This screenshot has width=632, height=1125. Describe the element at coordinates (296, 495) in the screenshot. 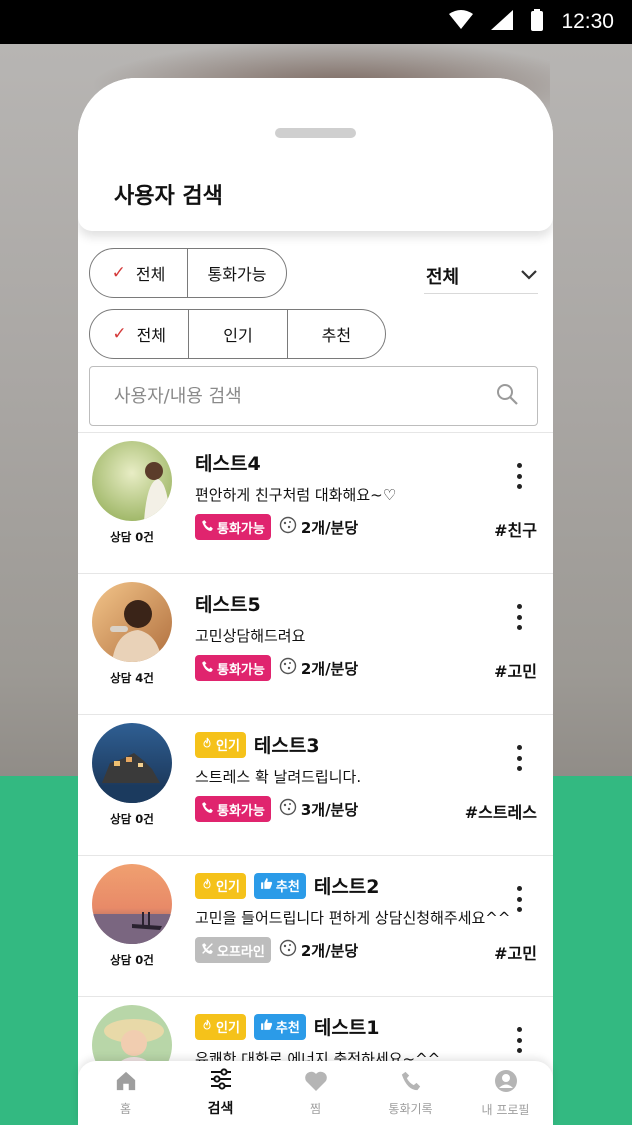

I see `user-description: 편안하게 친구처럼 대화해요~♡` at that location.